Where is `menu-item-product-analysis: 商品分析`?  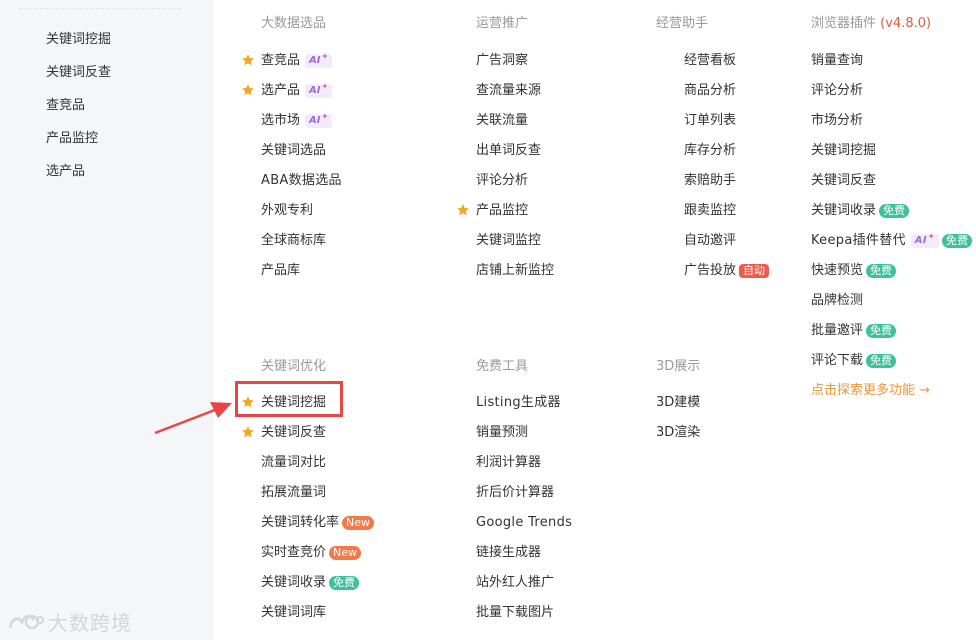 menu-item-product-analysis: 商品分析 is located at coordinates (710, 91).